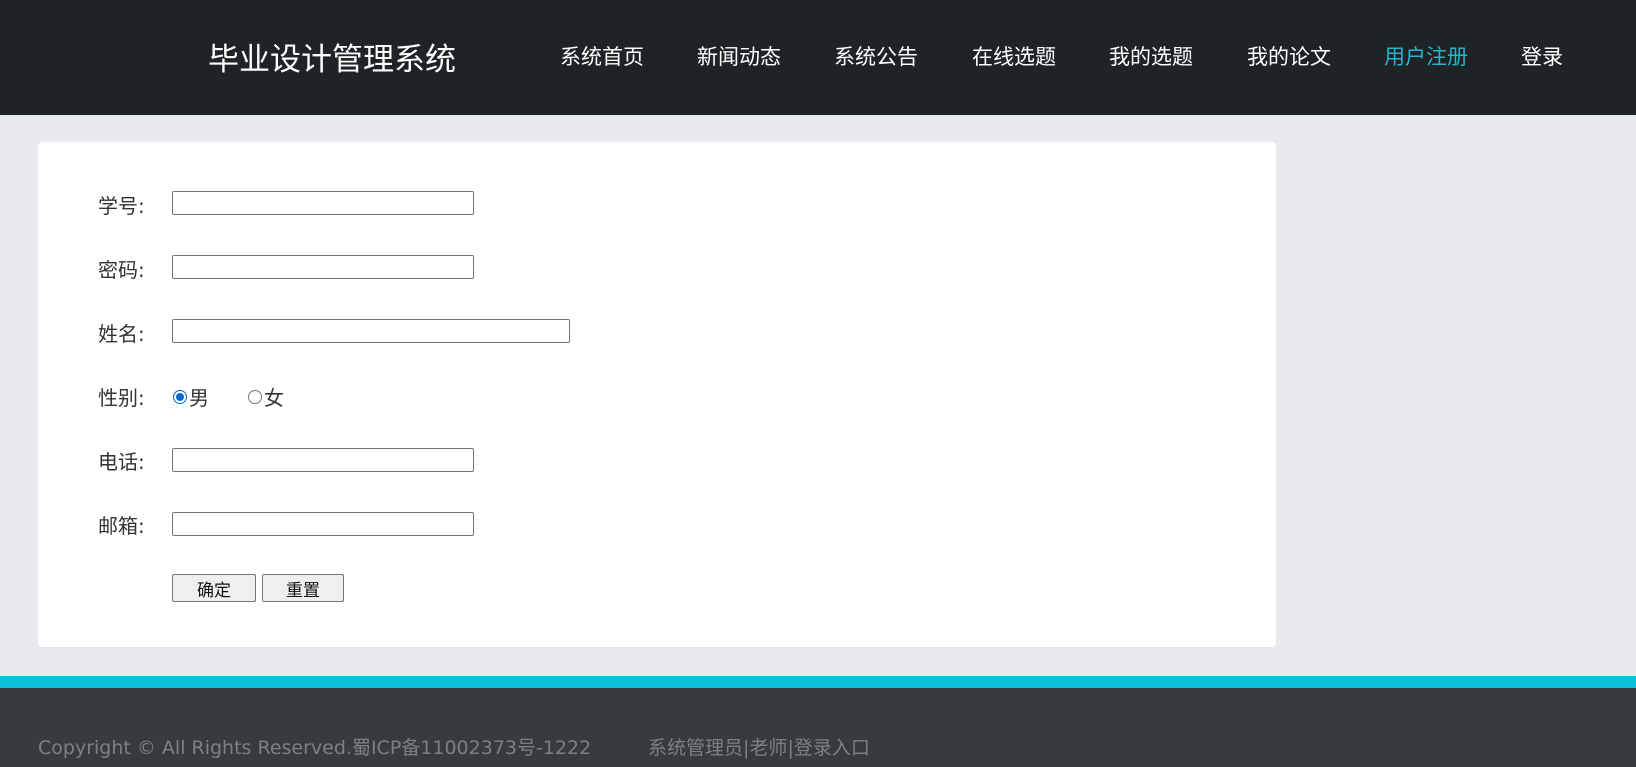 The image size is (1636, 767). What do you see at coordinates (303, 588) in the screenshot?
I see `reset-button: 重置` at bounding box center [303, 588].